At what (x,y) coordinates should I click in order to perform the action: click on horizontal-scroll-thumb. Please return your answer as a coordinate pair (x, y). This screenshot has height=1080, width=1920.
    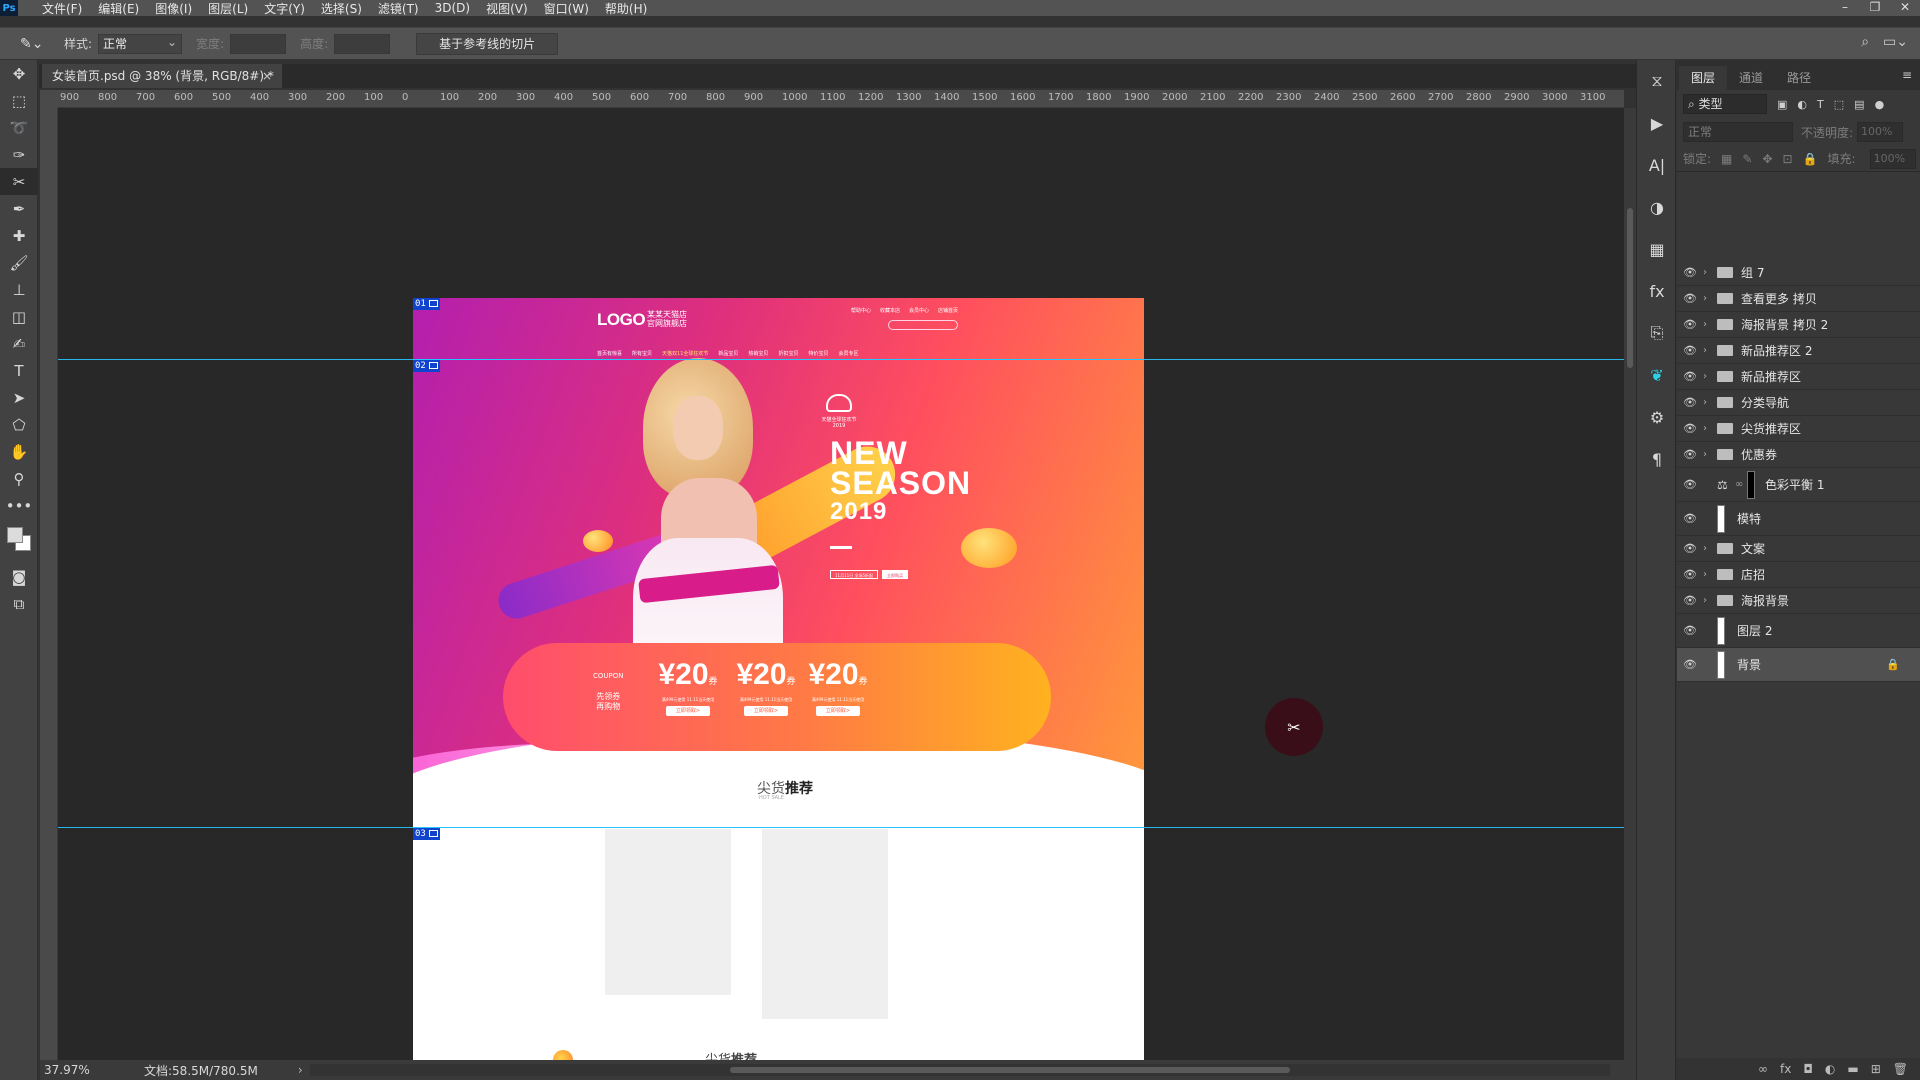
    Looking at the image, I should click on (1010, 1070).